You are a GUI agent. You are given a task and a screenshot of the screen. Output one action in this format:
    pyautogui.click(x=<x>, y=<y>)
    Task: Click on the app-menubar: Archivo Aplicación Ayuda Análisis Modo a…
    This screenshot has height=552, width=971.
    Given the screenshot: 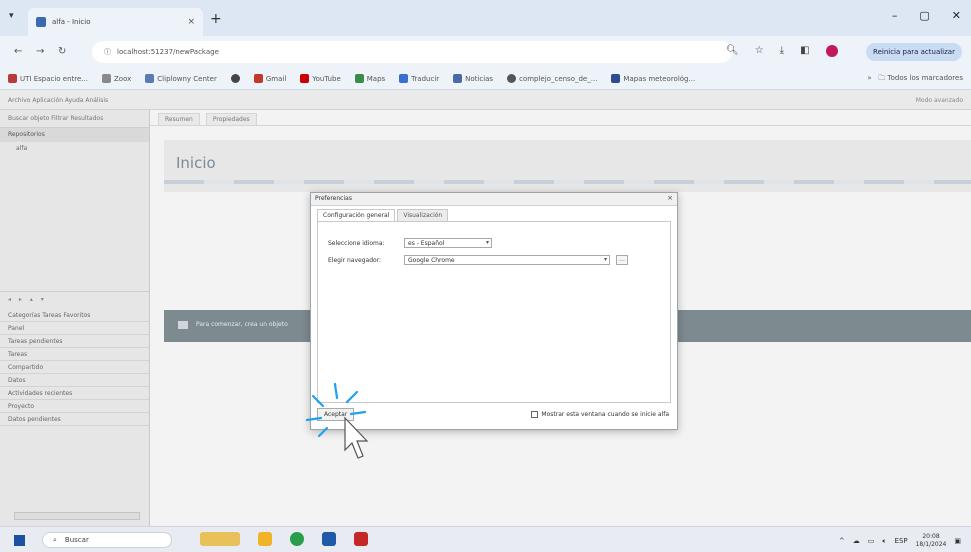 What is the action you would take?
    pyautogui.click(x=485, y=100)
    